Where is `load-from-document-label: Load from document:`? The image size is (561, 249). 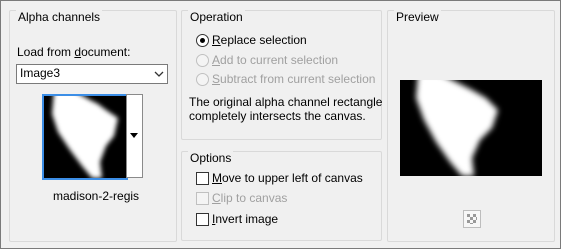 load-from-document-label: Load from document: is located at coordinates (74, 52).